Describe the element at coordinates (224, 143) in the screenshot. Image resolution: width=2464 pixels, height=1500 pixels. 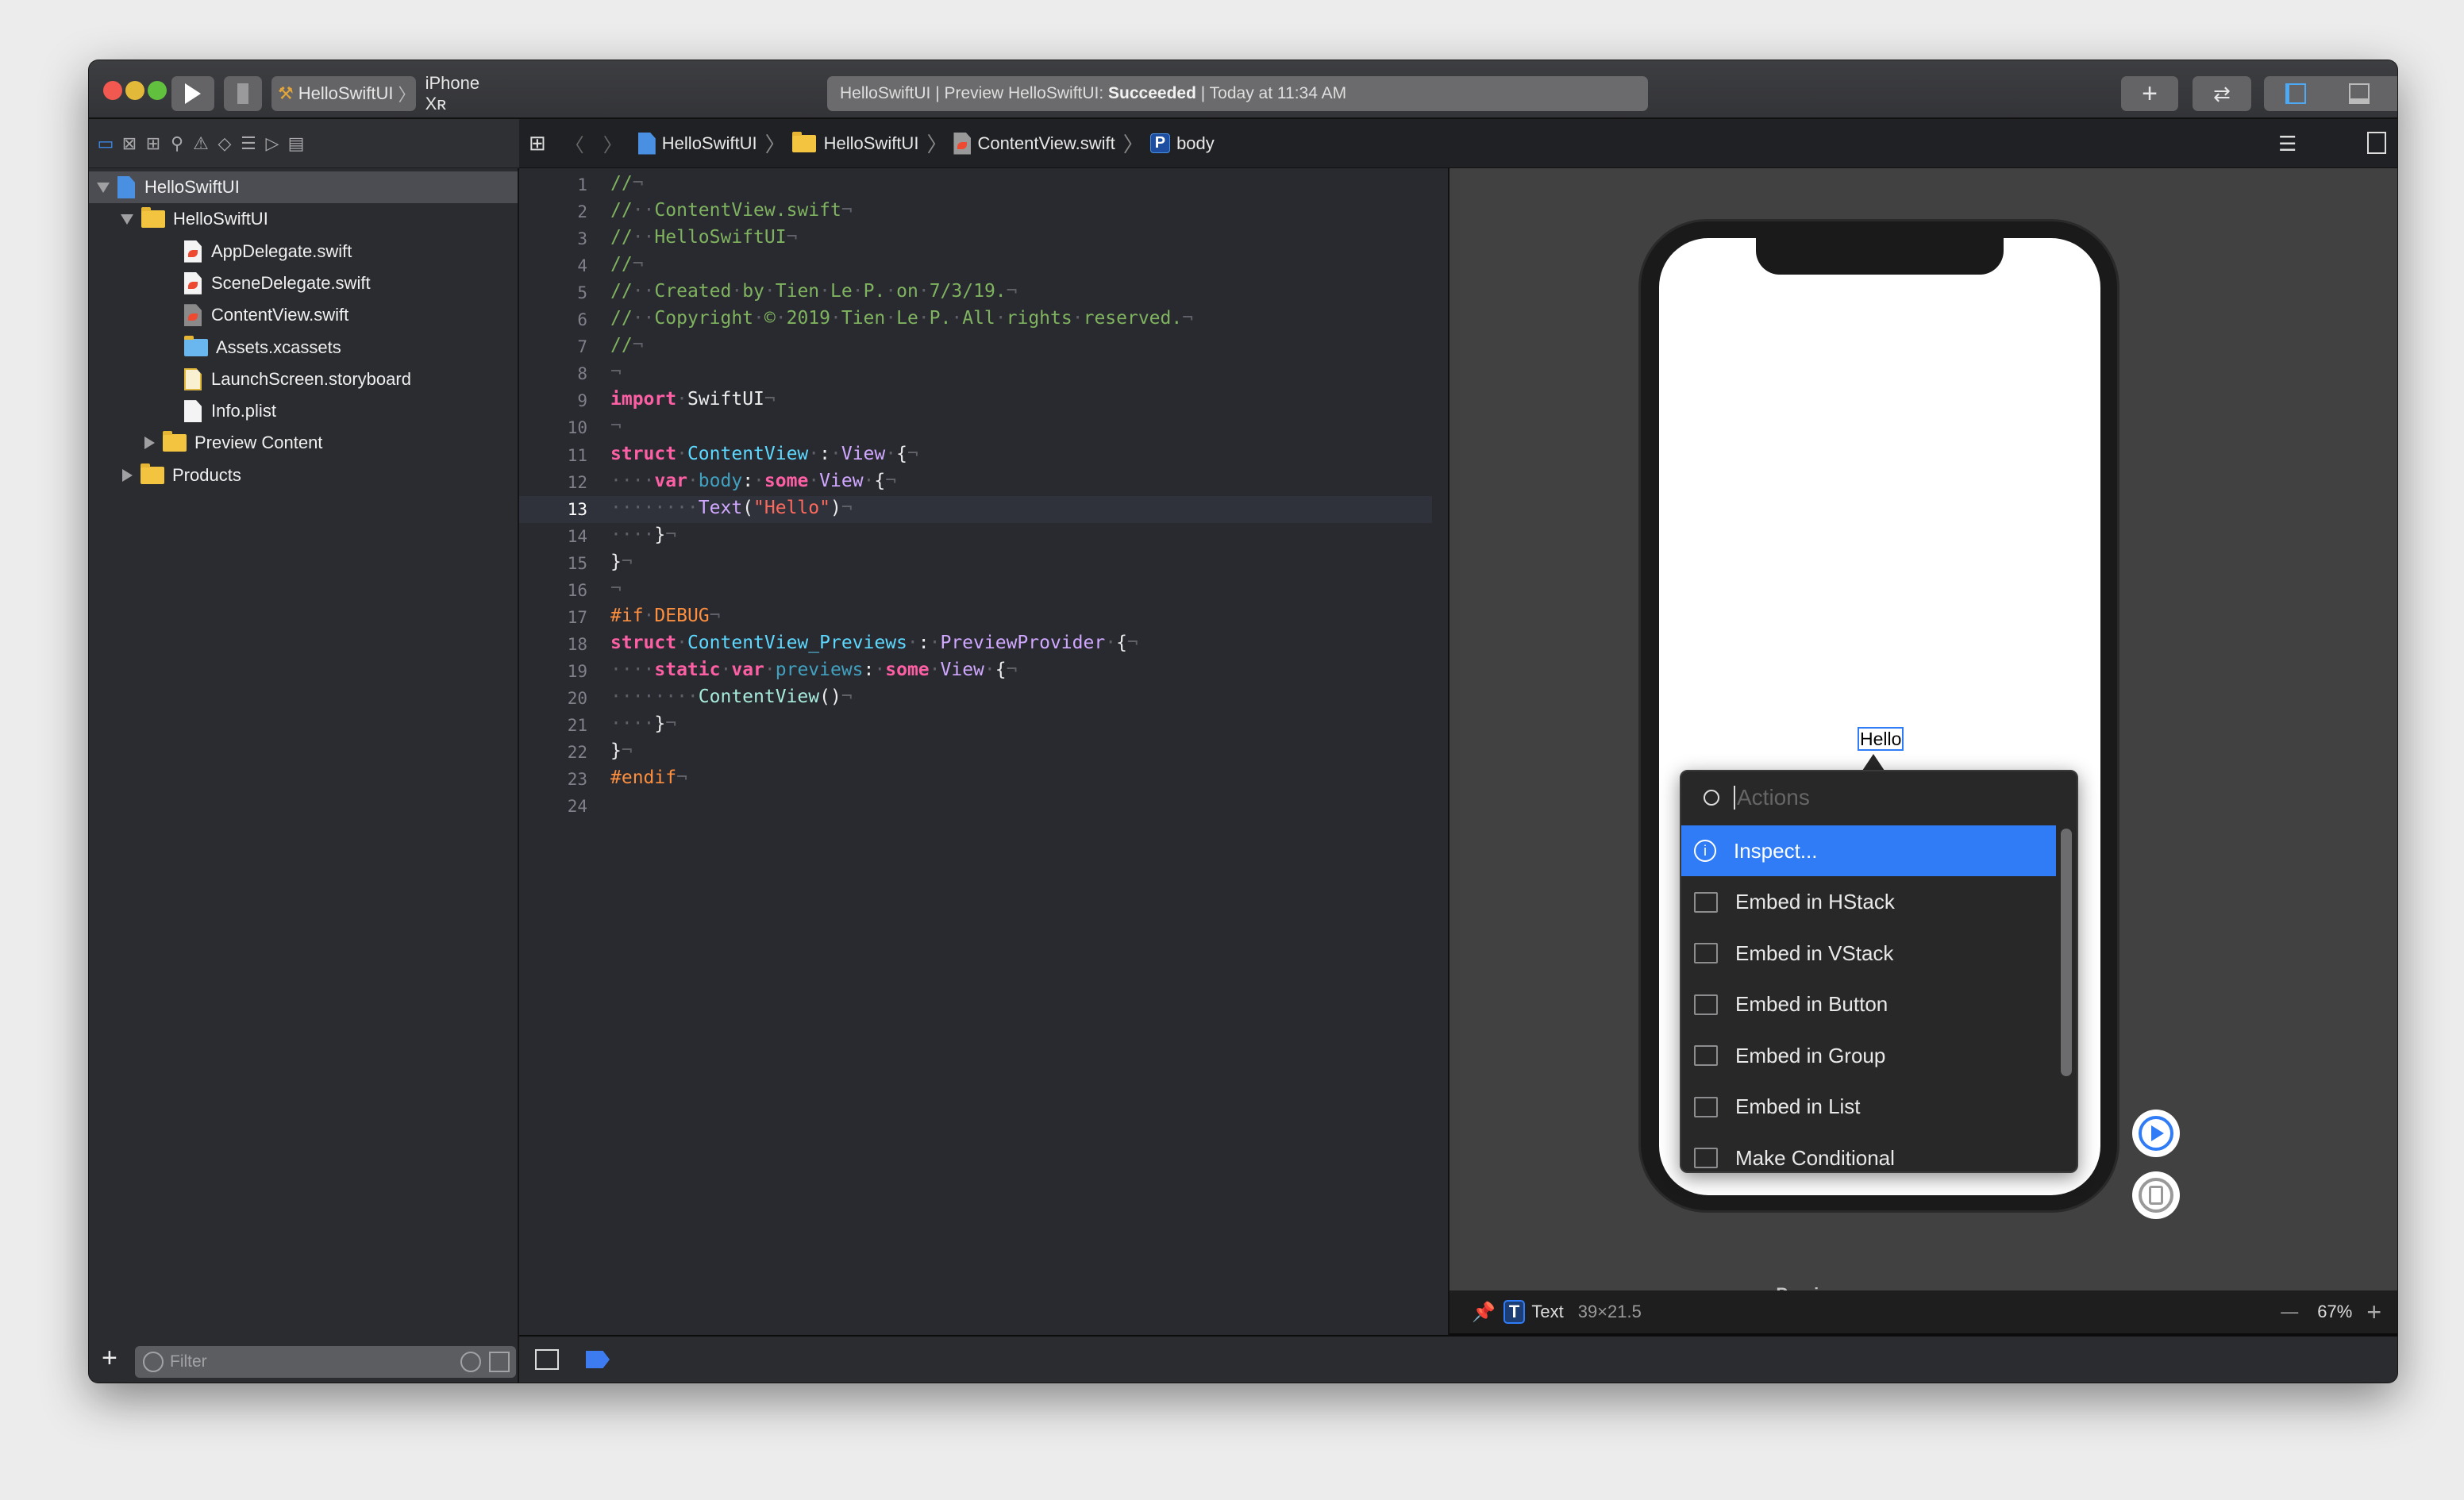
I see `test-icon: ◇` at that location.